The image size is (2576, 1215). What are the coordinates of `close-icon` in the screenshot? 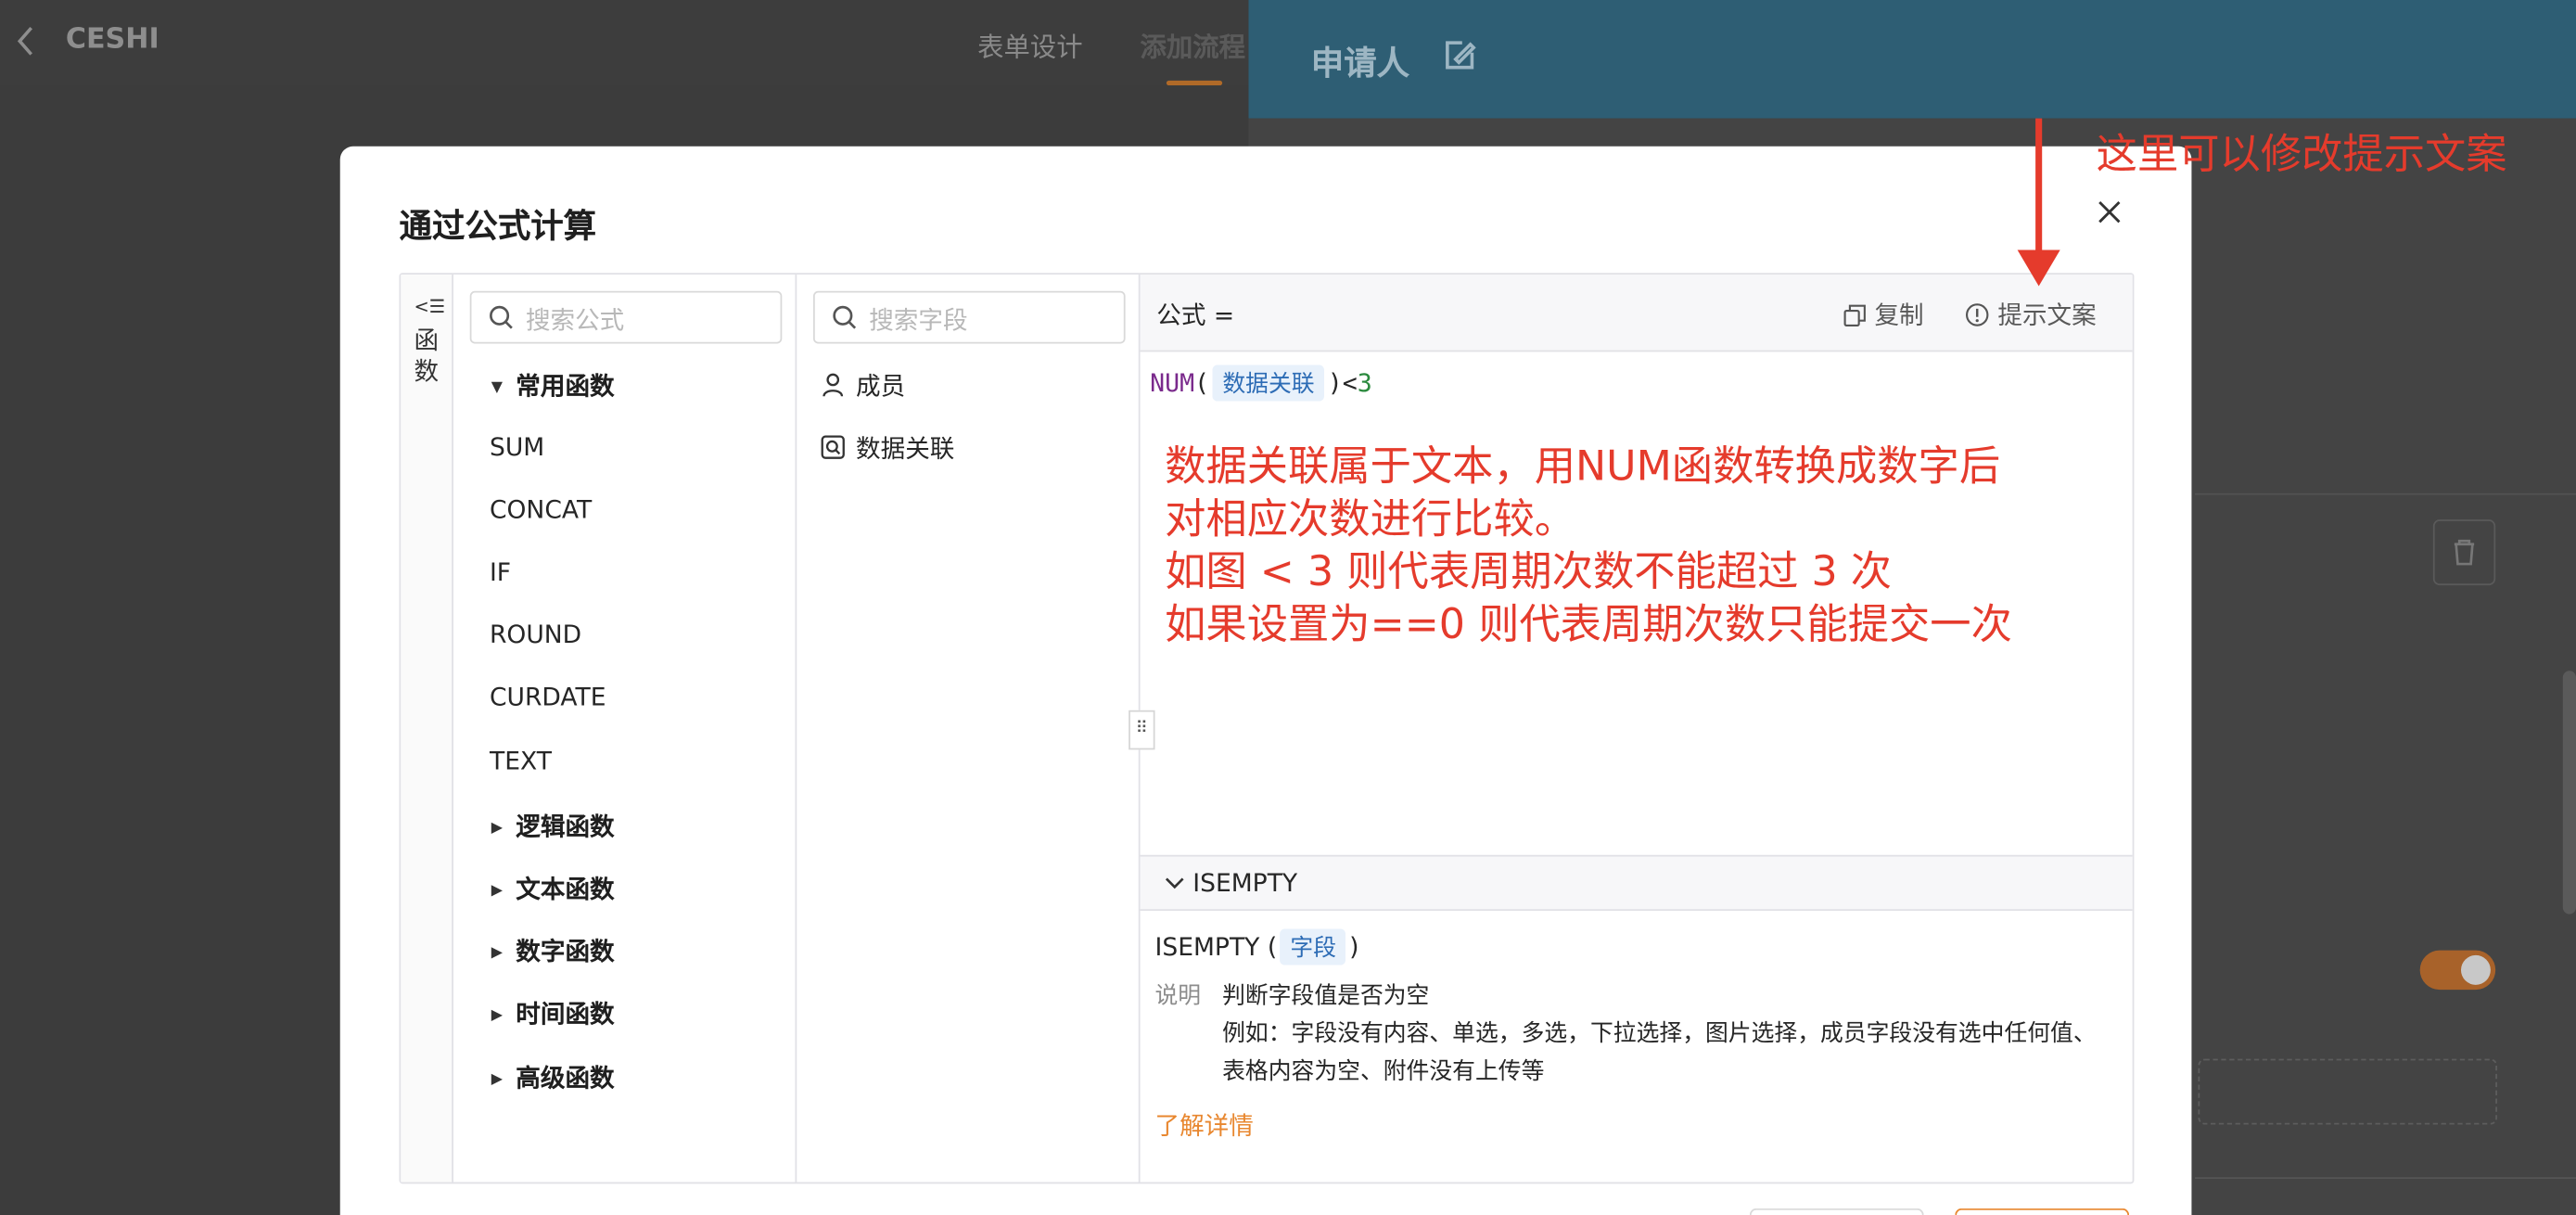 It's located at (2110, 212).